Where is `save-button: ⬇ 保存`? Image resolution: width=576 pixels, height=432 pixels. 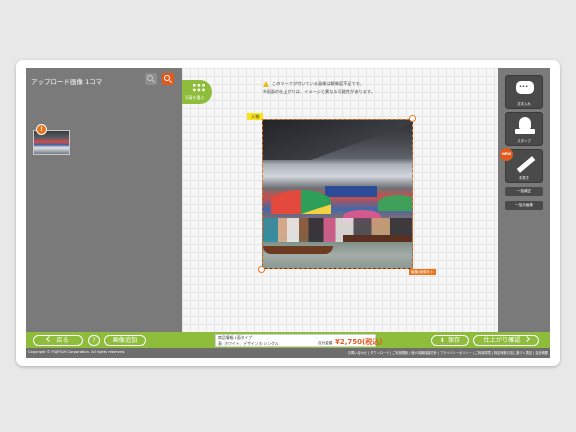
save-button: ⬇ 保存 is located at coordinates (450, 340).